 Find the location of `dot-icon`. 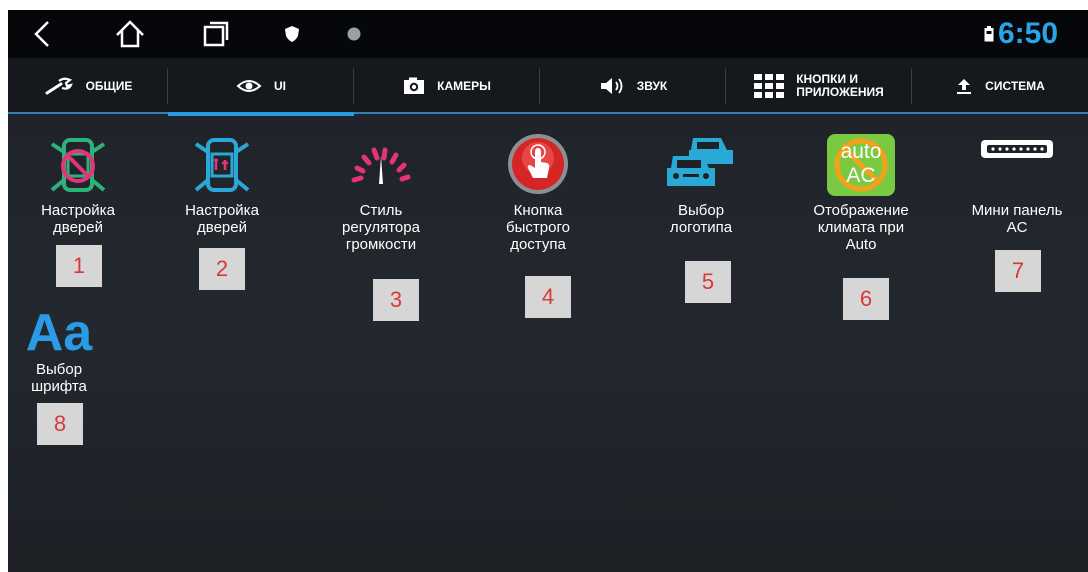

dot-icon is located at coordinates (354, 34).